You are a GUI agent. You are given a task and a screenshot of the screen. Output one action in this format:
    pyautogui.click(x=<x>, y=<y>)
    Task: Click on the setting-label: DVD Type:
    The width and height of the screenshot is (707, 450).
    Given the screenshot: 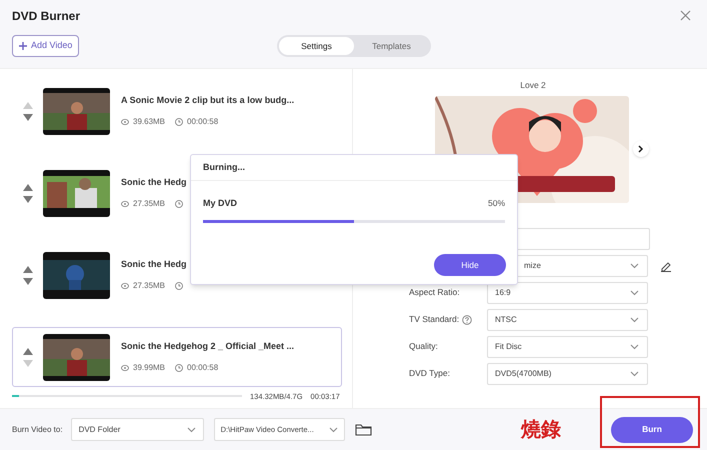 What is the action you would take?
    pyautogui.click(x=429, y=373)
    